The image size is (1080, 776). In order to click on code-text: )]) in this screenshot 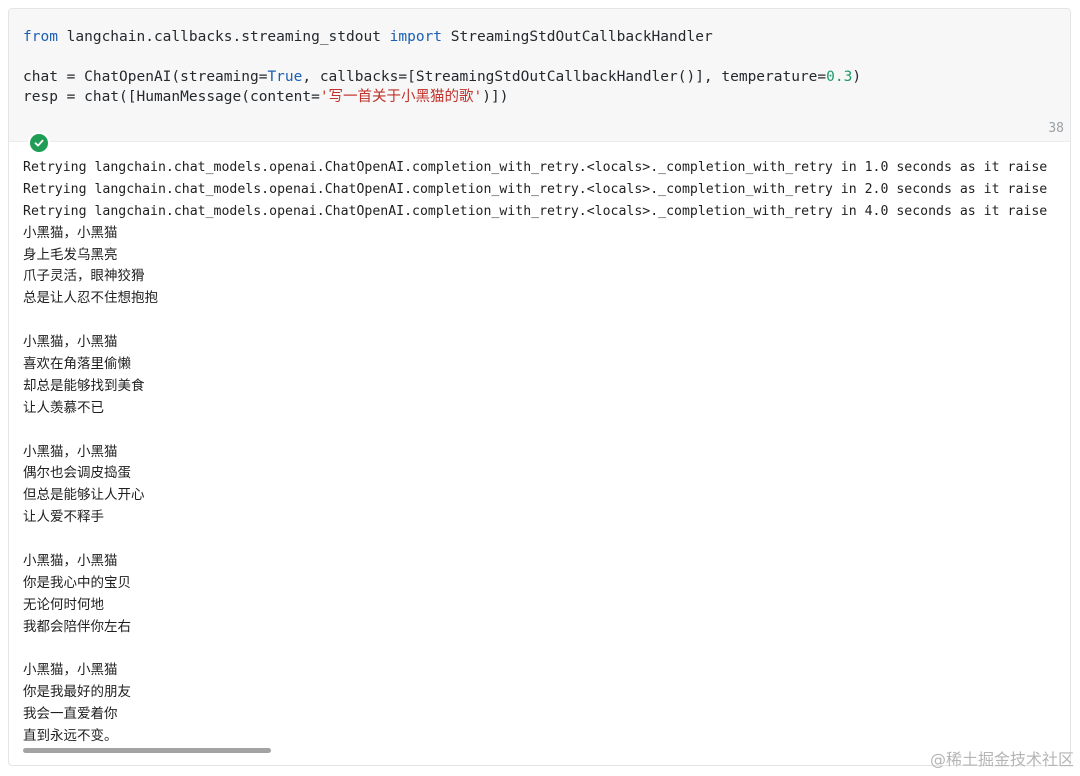, I will do `click(495, 97)`.